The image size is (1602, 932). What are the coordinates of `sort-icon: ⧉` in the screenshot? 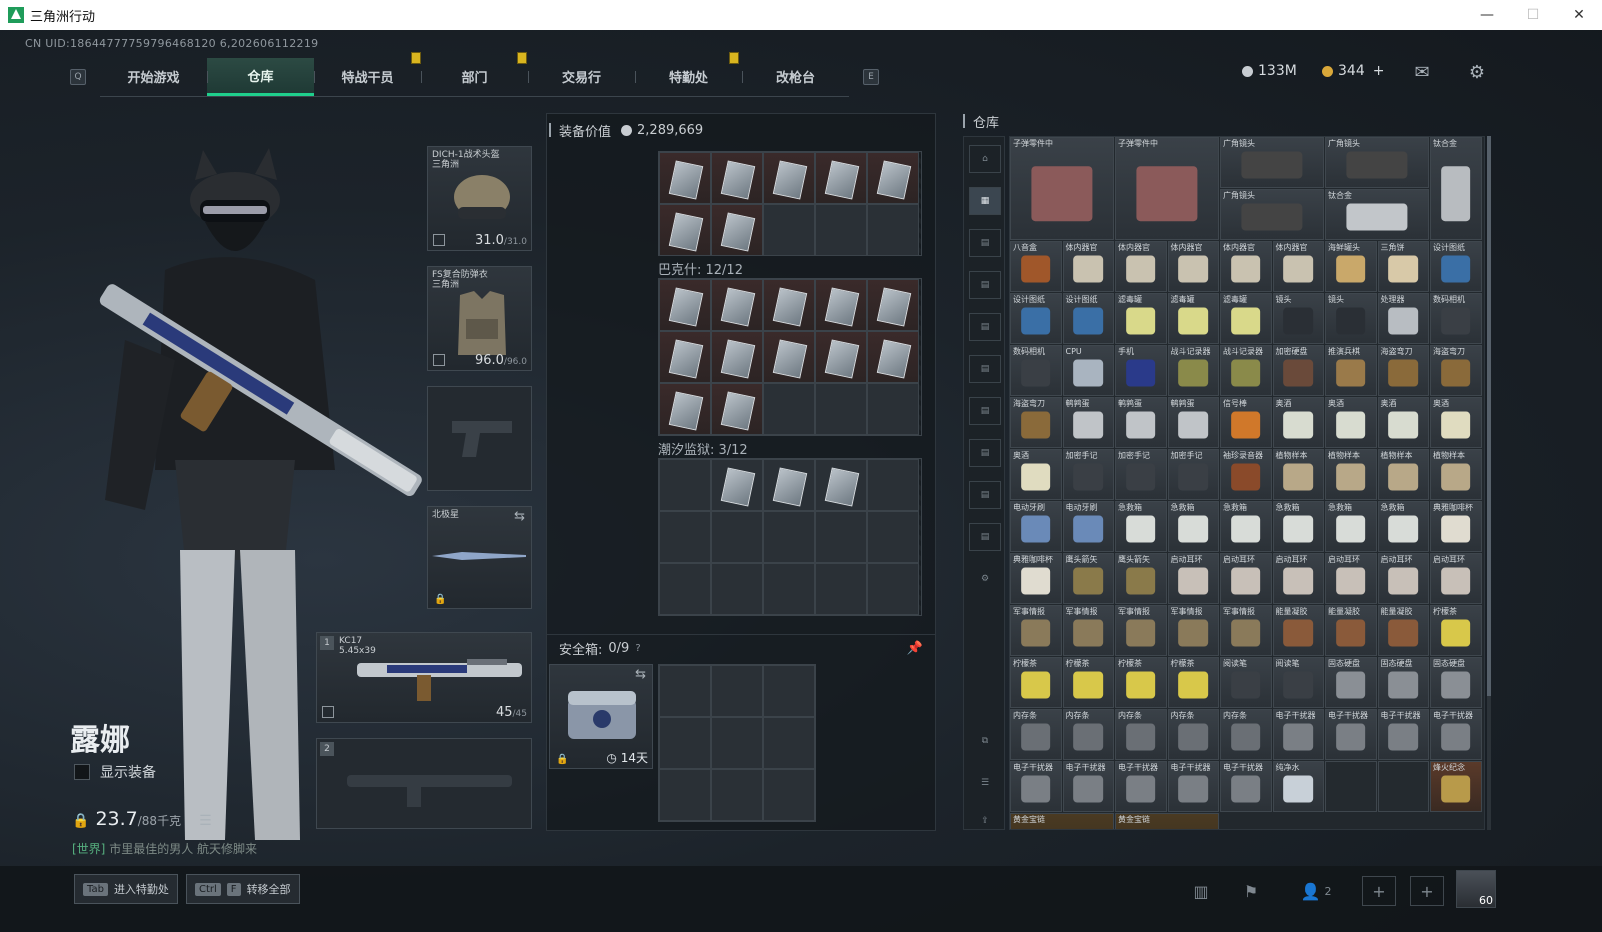 It's located at (985, 741).